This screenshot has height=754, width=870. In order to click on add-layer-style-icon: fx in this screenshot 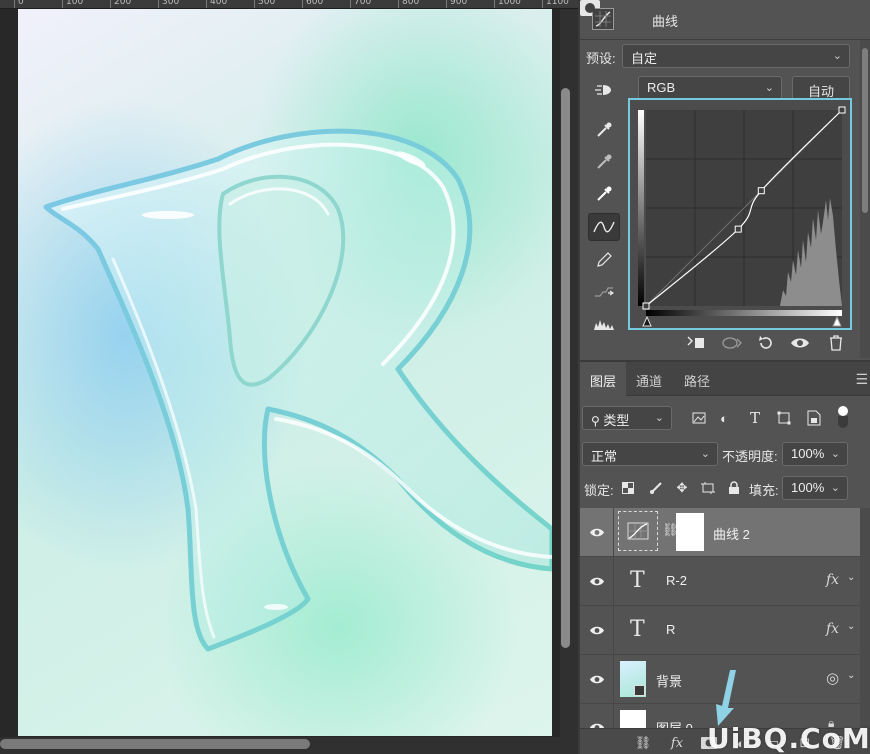, I will do `click(677, 743)`.